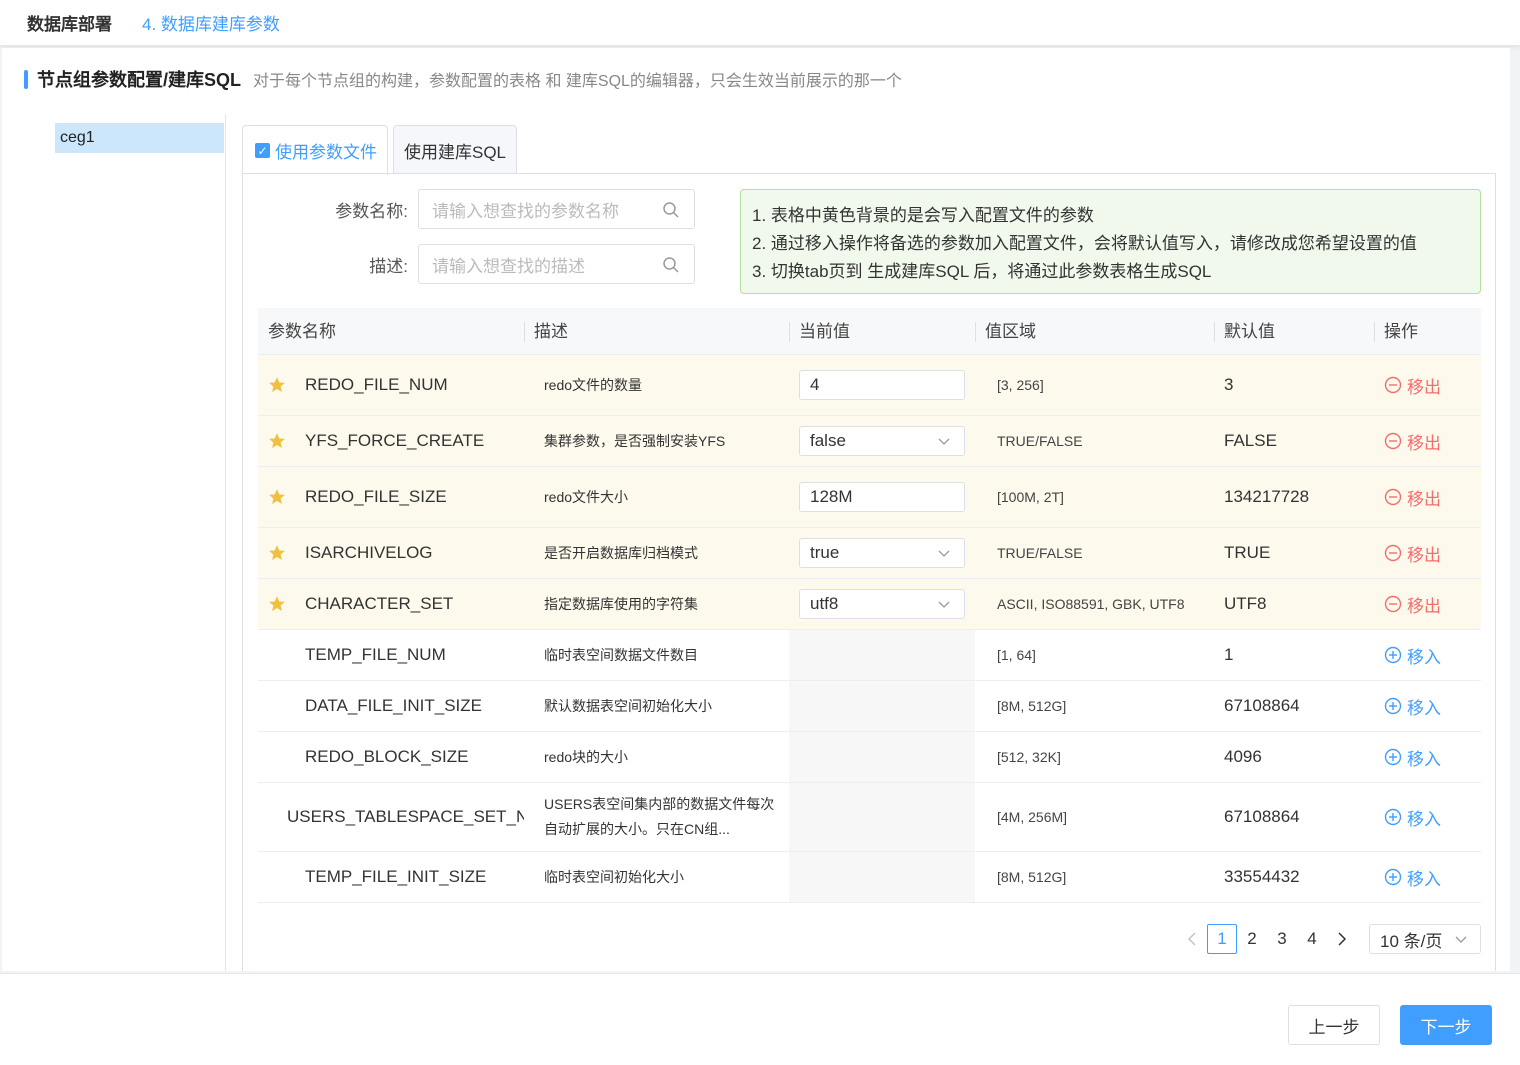  What do you see at coordinates (376, 384) in the screenshot?
I see `param-name-text: REDO_FILE_NUM` at bounding box center [376, 384].